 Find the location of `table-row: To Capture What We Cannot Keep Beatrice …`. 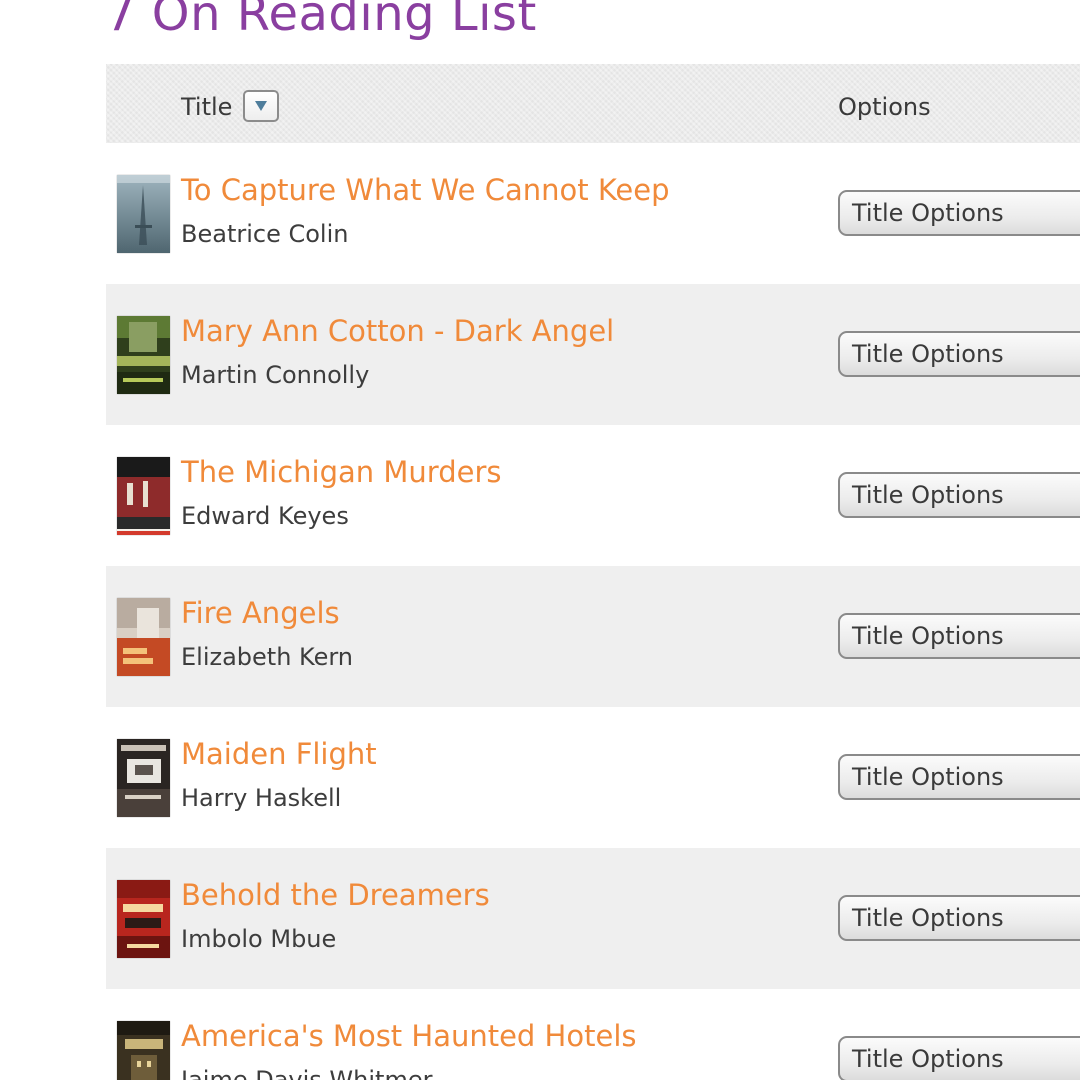

table-row: To Capture What We Cannot Keep Beatrice … is located at coordinates (593, 213).